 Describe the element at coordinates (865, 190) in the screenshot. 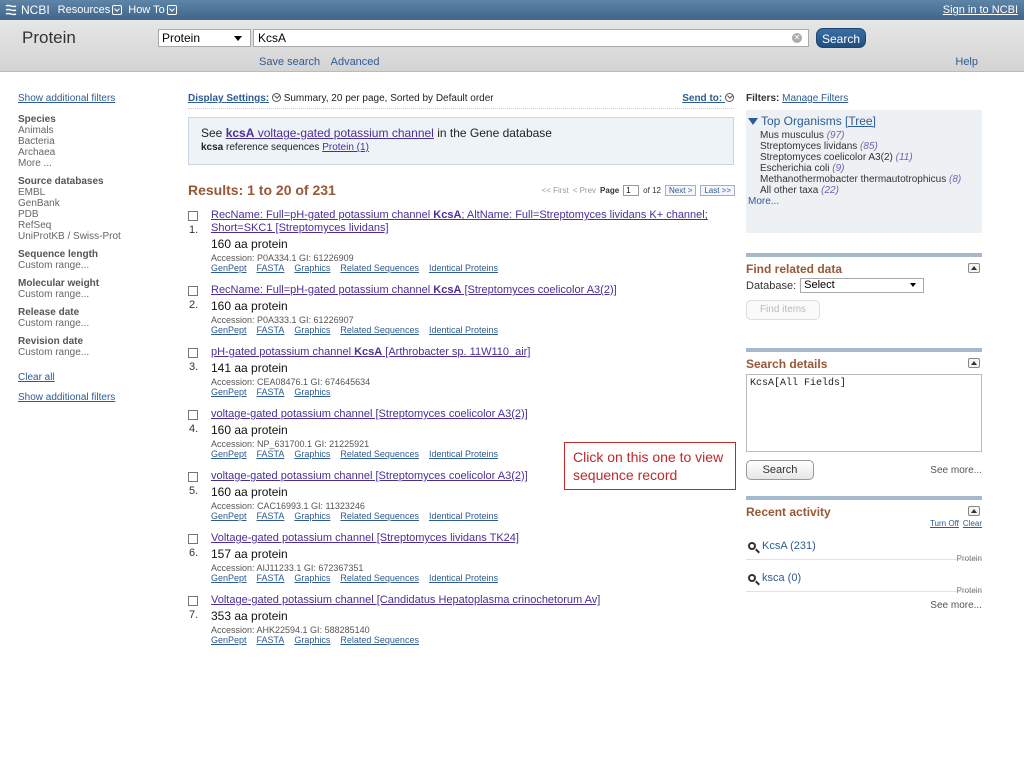

I see `organism-item: All other taxa (22)` at that location.